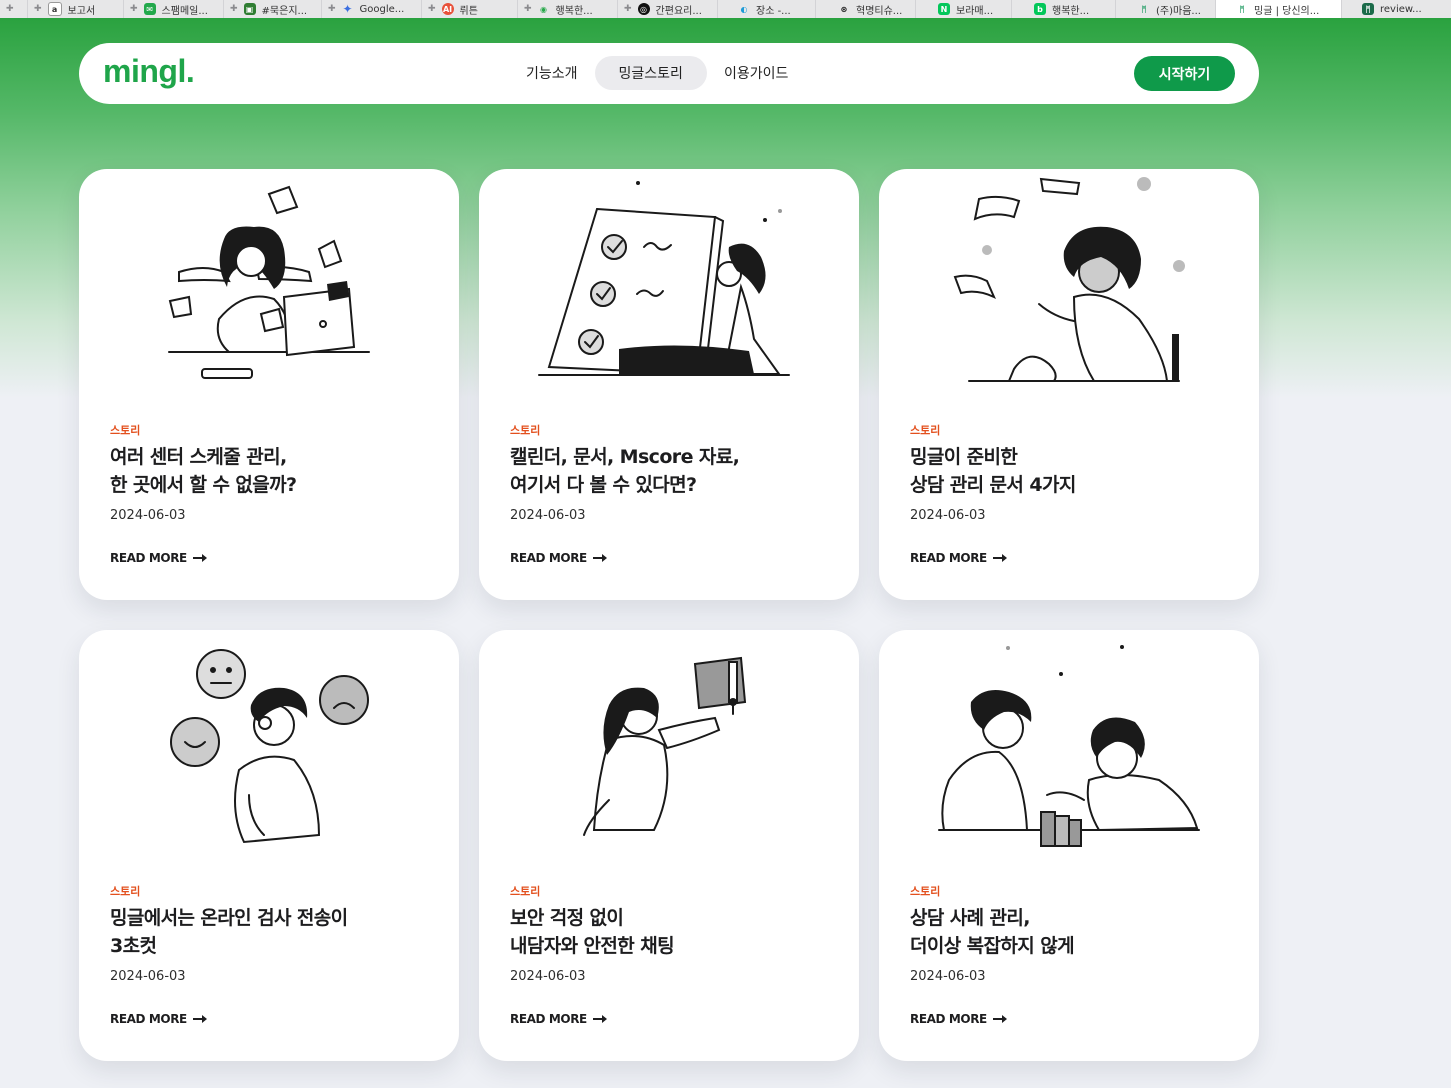  What do you see at coordinates (1075, 471) in the screenshot?
I see `card-title: 밍글이 준비한 상담 관리 문서 4가지` at bounding box center [1075, 471].